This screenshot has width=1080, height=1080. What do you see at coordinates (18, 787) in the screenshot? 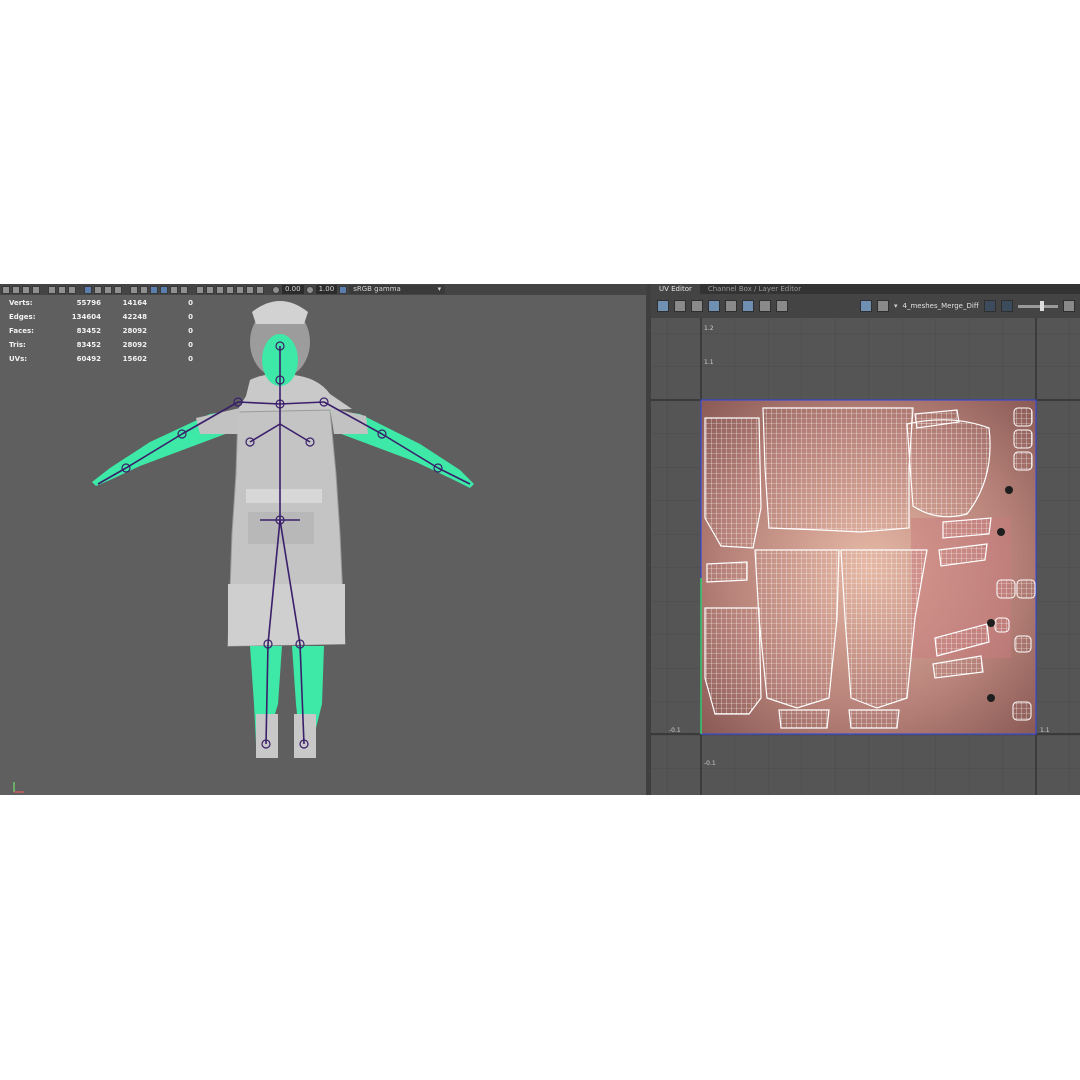
I see `axis-gizmo-icon` at bounding box center [18, 787].